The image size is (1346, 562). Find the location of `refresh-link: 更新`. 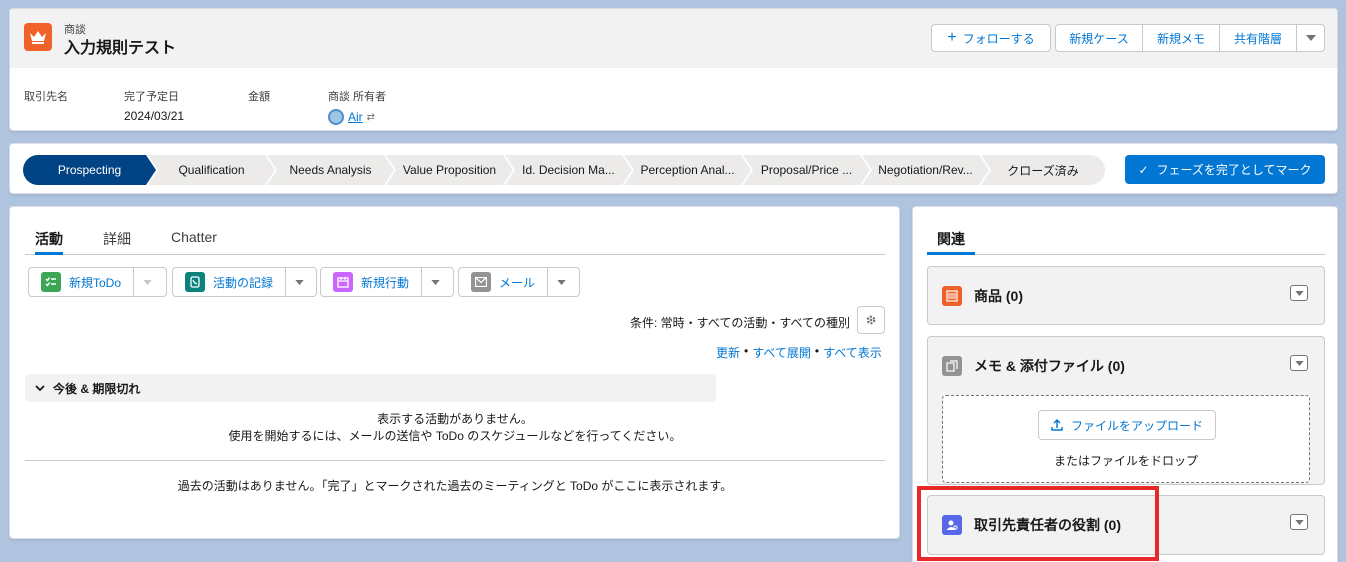

refresh-link: 更新 is located at coordinates (728, 352).